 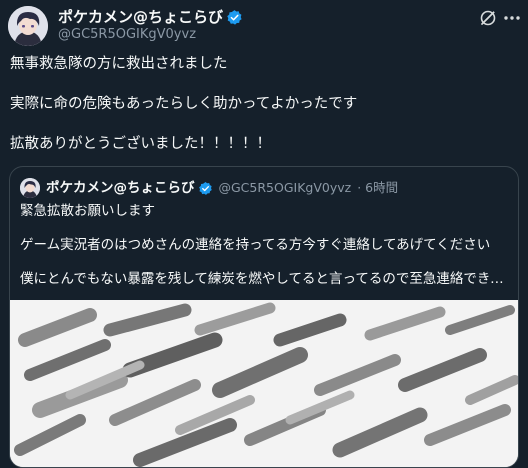 What do you see at coordinates (488, 18) in the screenshot?
I see `grok-icon` at bounding box center [488, 18].